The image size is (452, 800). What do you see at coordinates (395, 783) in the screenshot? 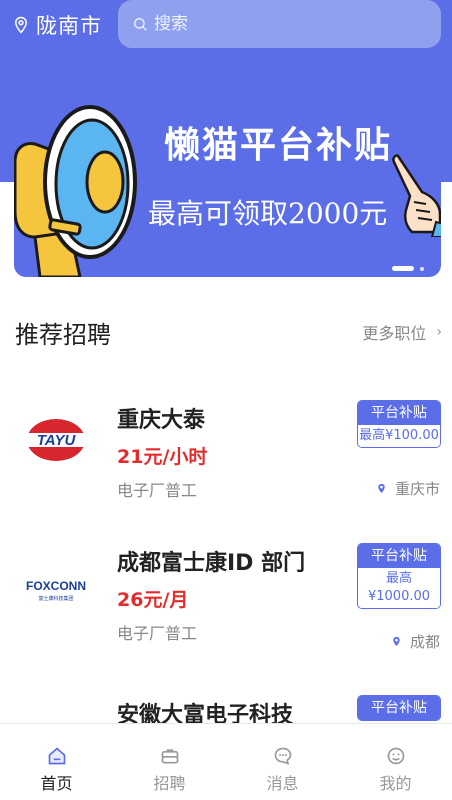
I see `nav-label: 我的` at bounding box center [395, 783].